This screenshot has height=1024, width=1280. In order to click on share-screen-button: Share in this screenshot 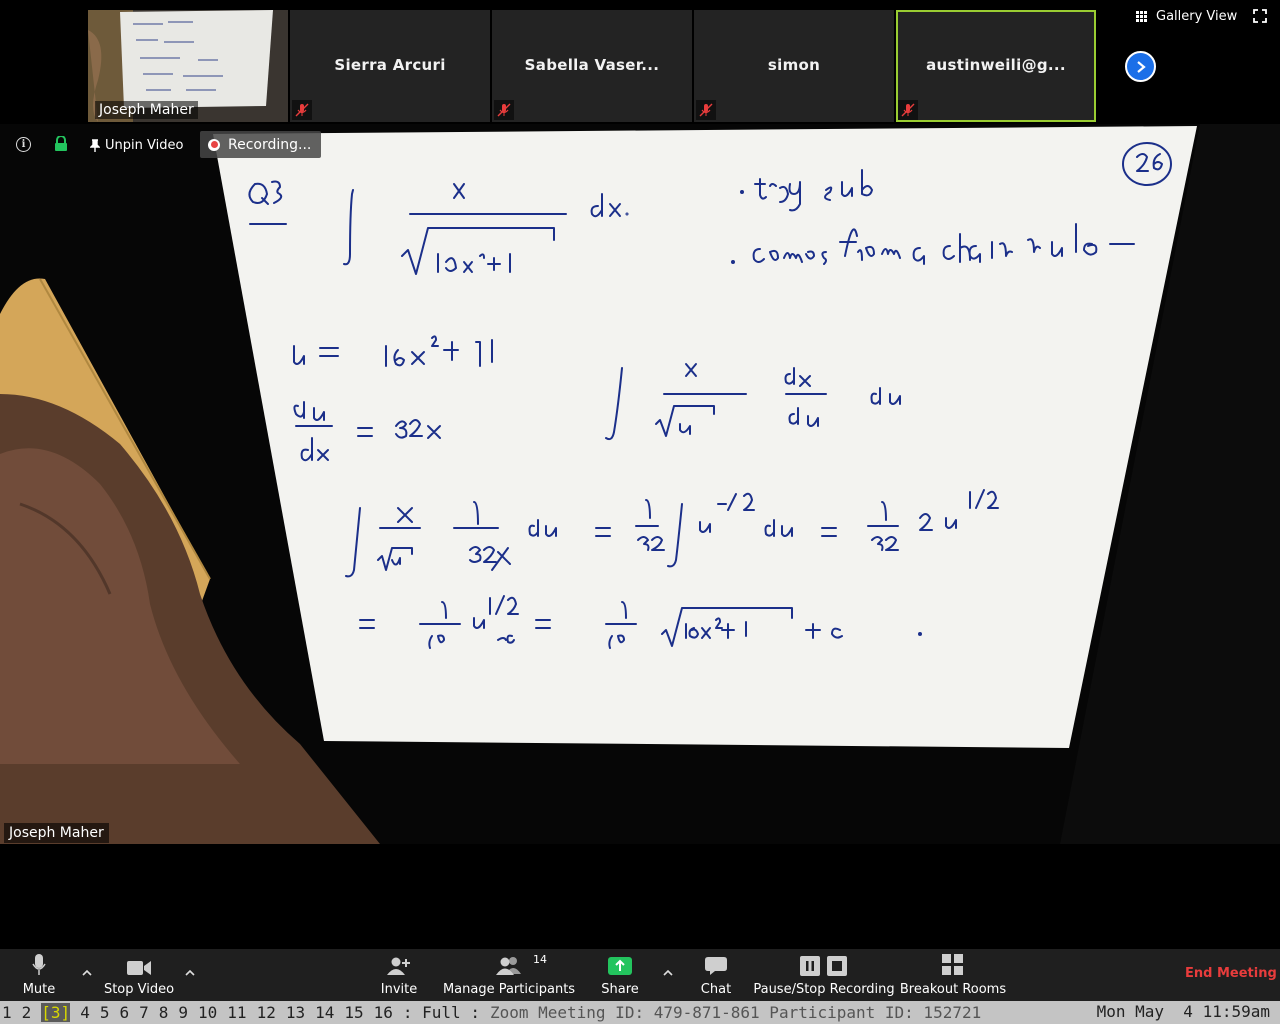, I will do `click(620, 975)`.